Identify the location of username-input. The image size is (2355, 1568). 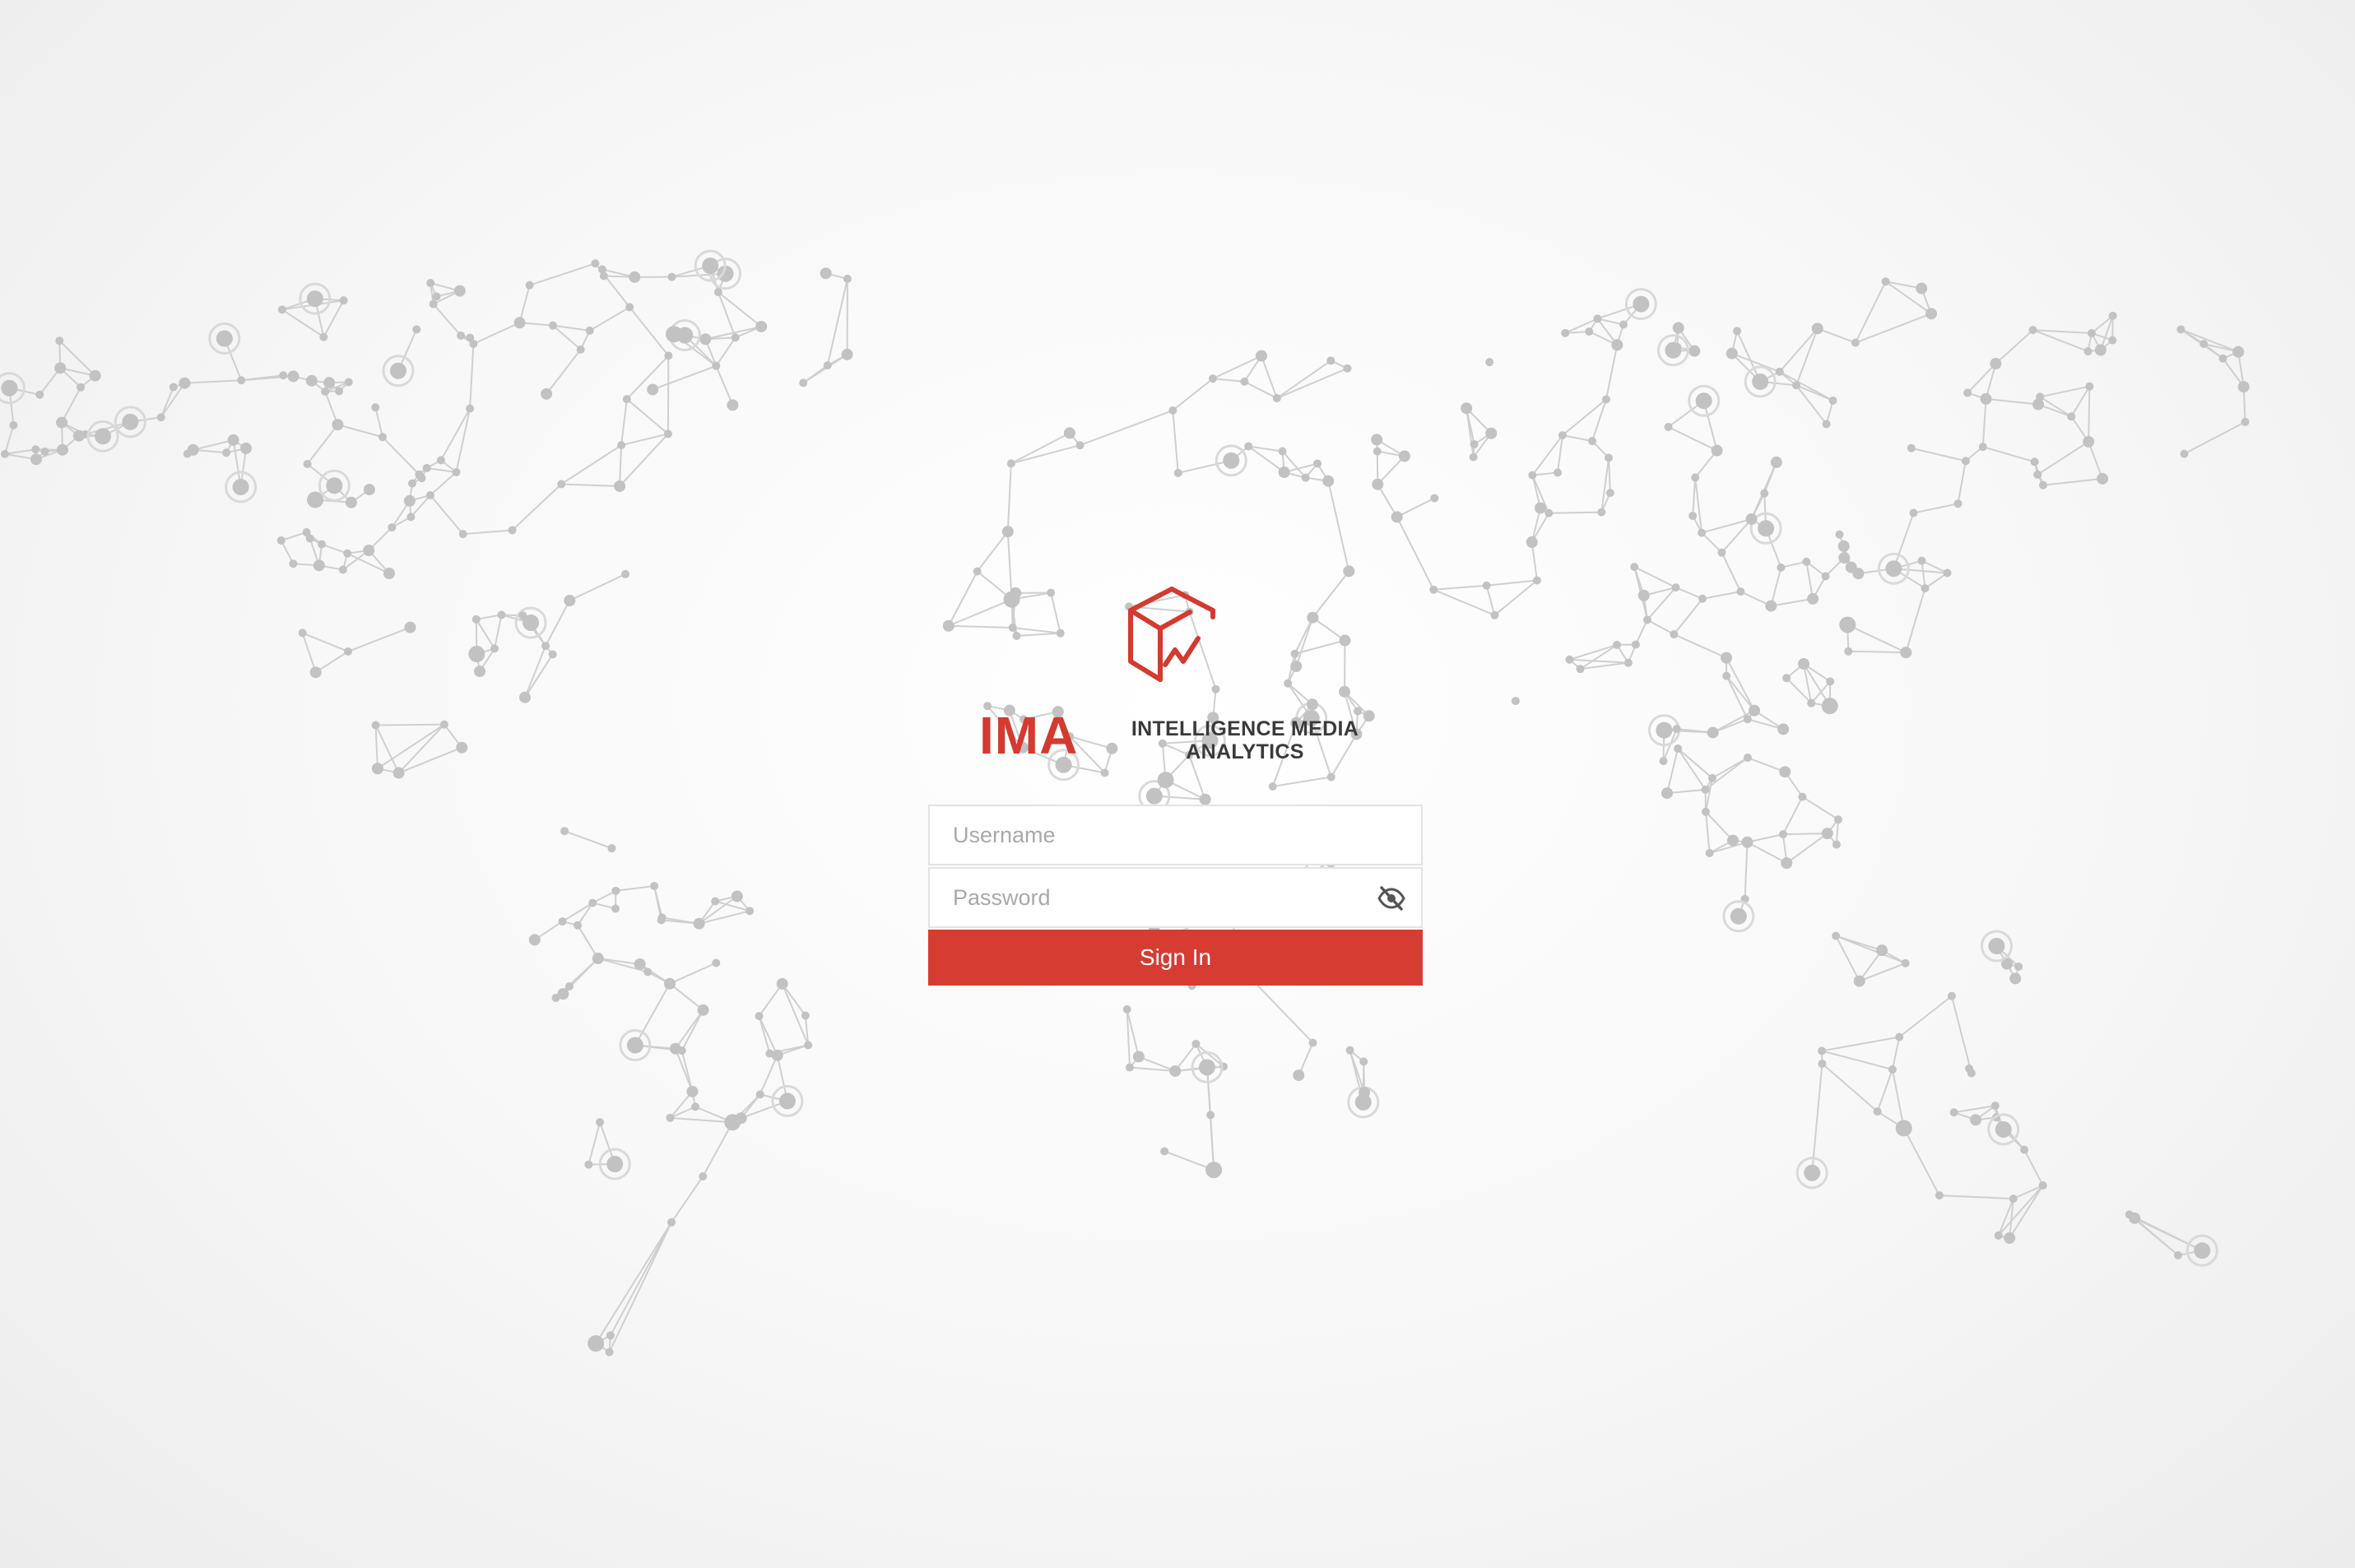
(1175, 835).